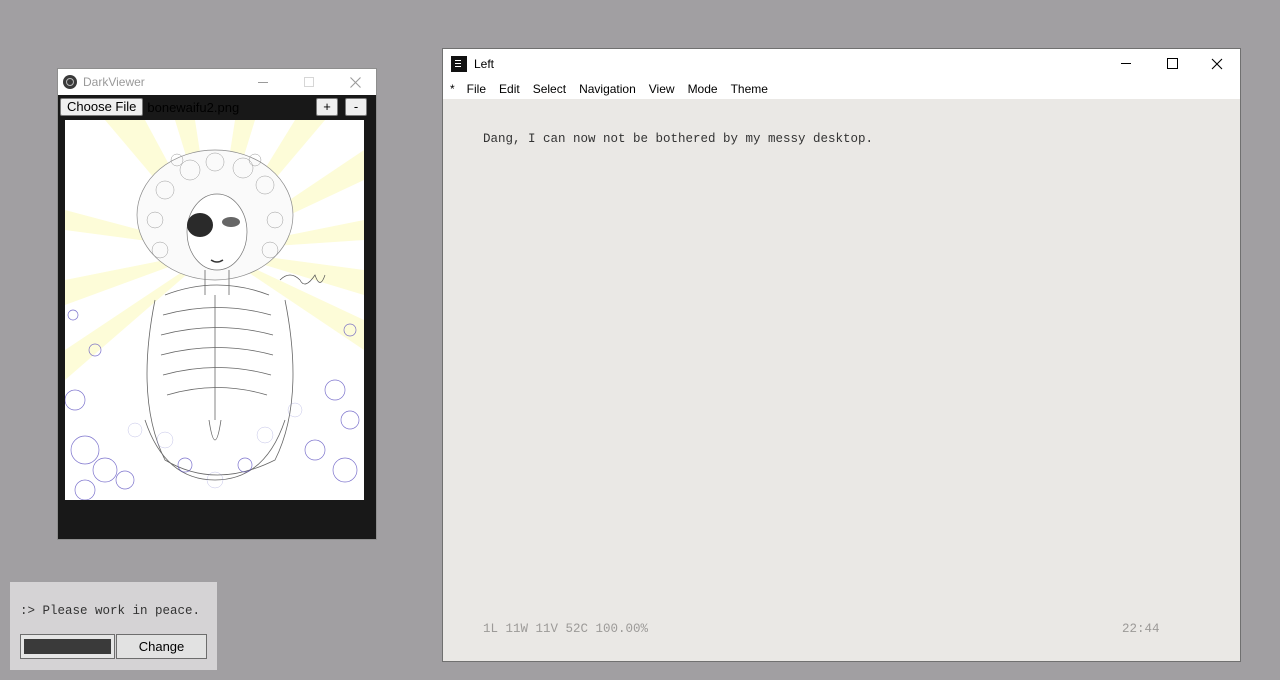  What do you see at coordinates (459, 63) in the screenshot?
I see `left-app-icon` at bounding box center [459, 63].